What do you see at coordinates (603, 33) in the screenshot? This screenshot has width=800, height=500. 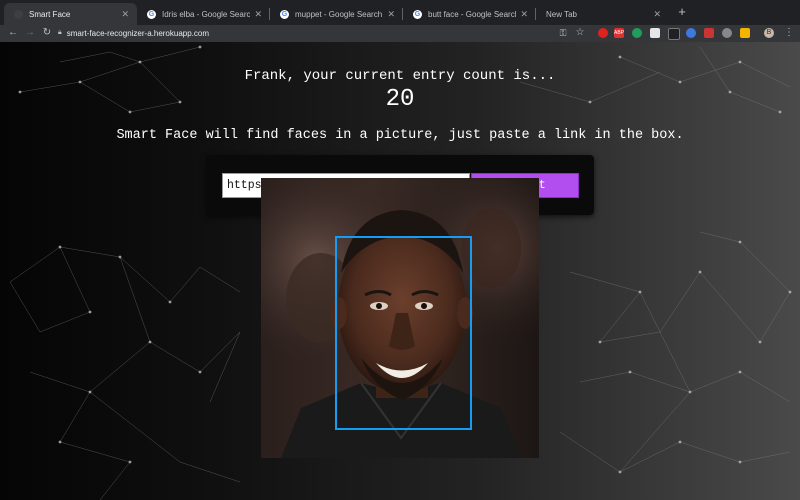 I see `extension-red-icon` at bounding box center [603, 33].